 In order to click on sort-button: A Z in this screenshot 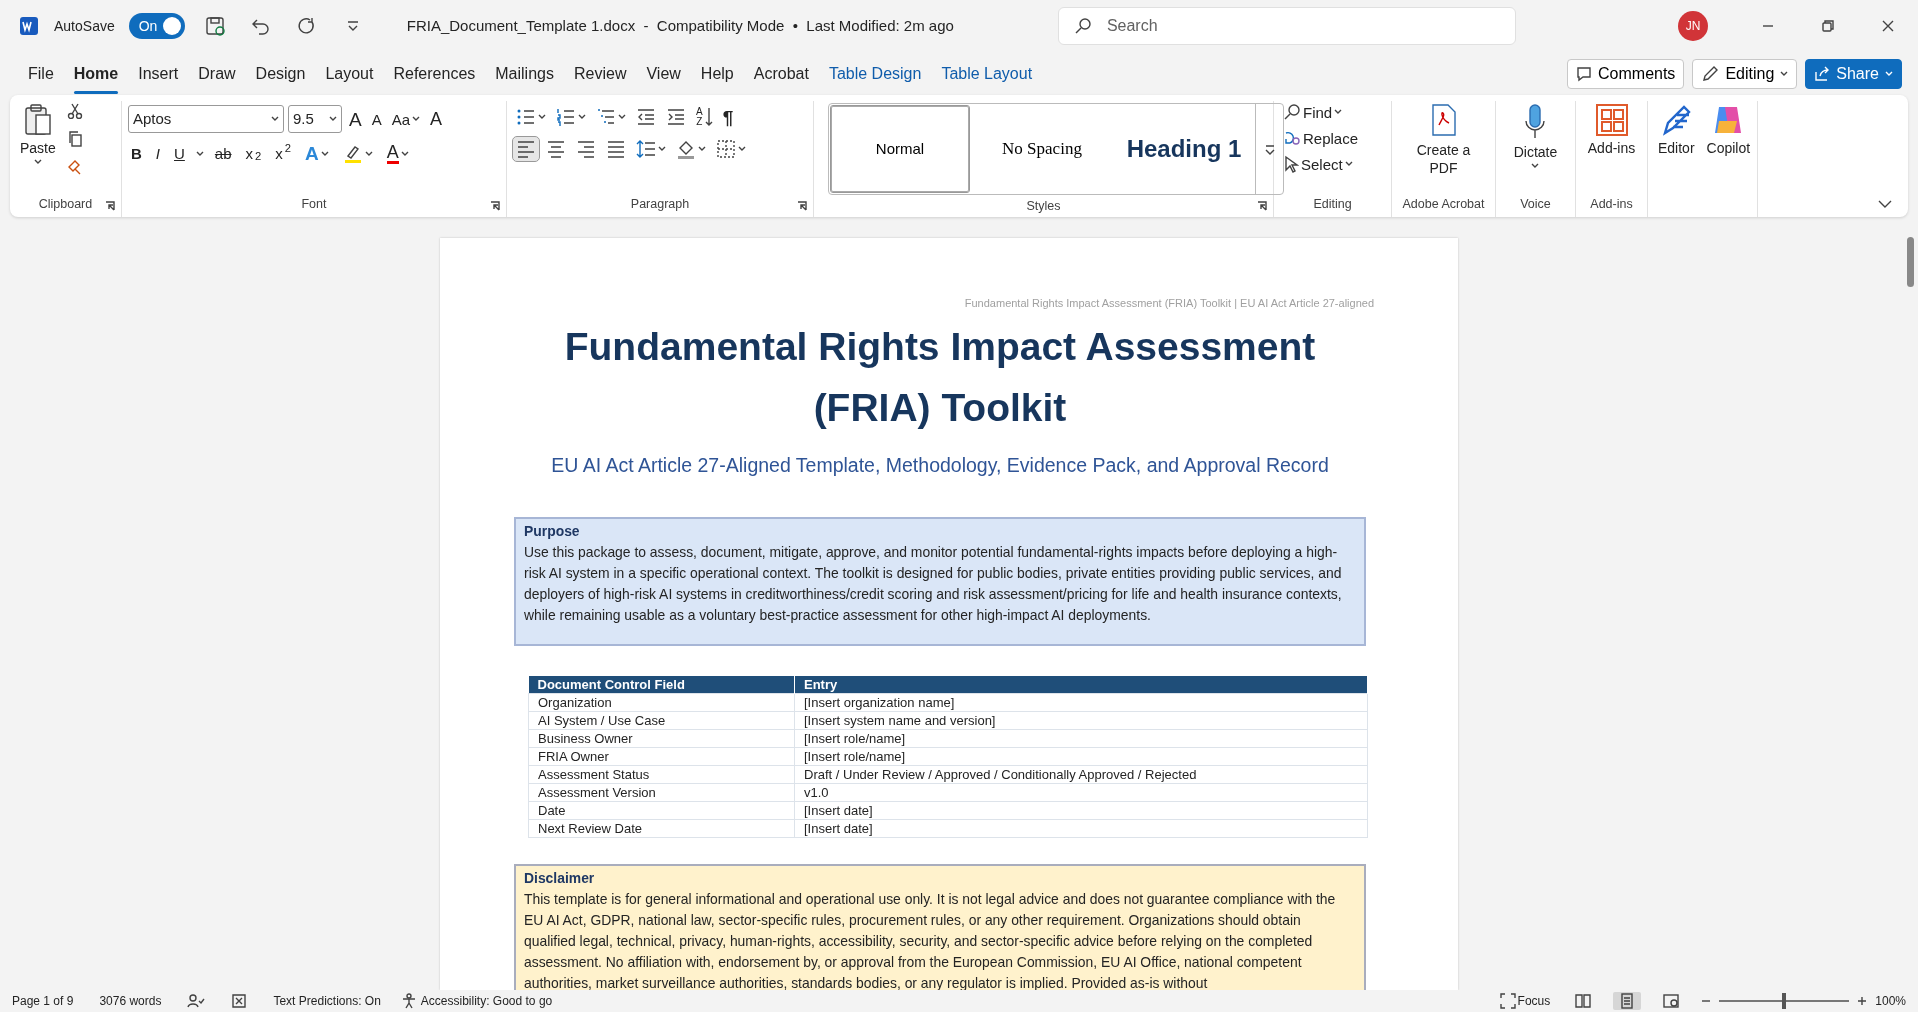, I will do `click(704, 117)`.